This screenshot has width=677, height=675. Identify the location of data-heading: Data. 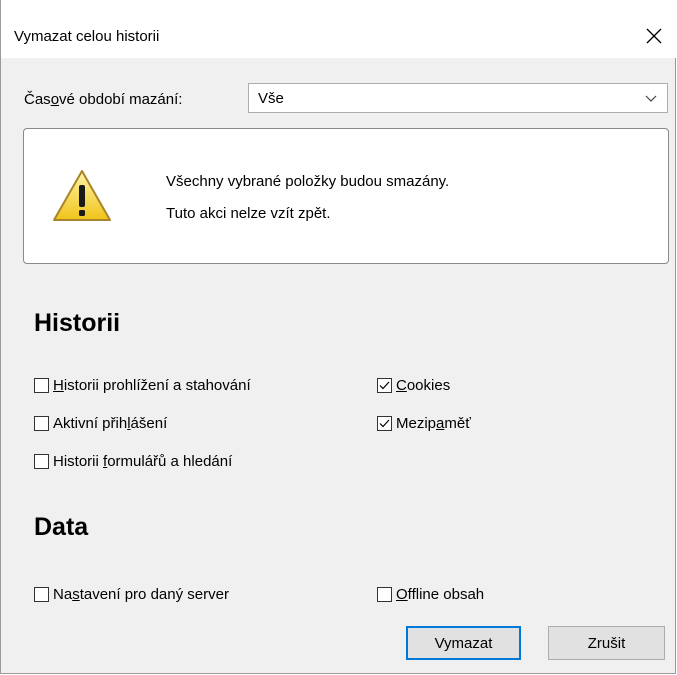
(61, 527).